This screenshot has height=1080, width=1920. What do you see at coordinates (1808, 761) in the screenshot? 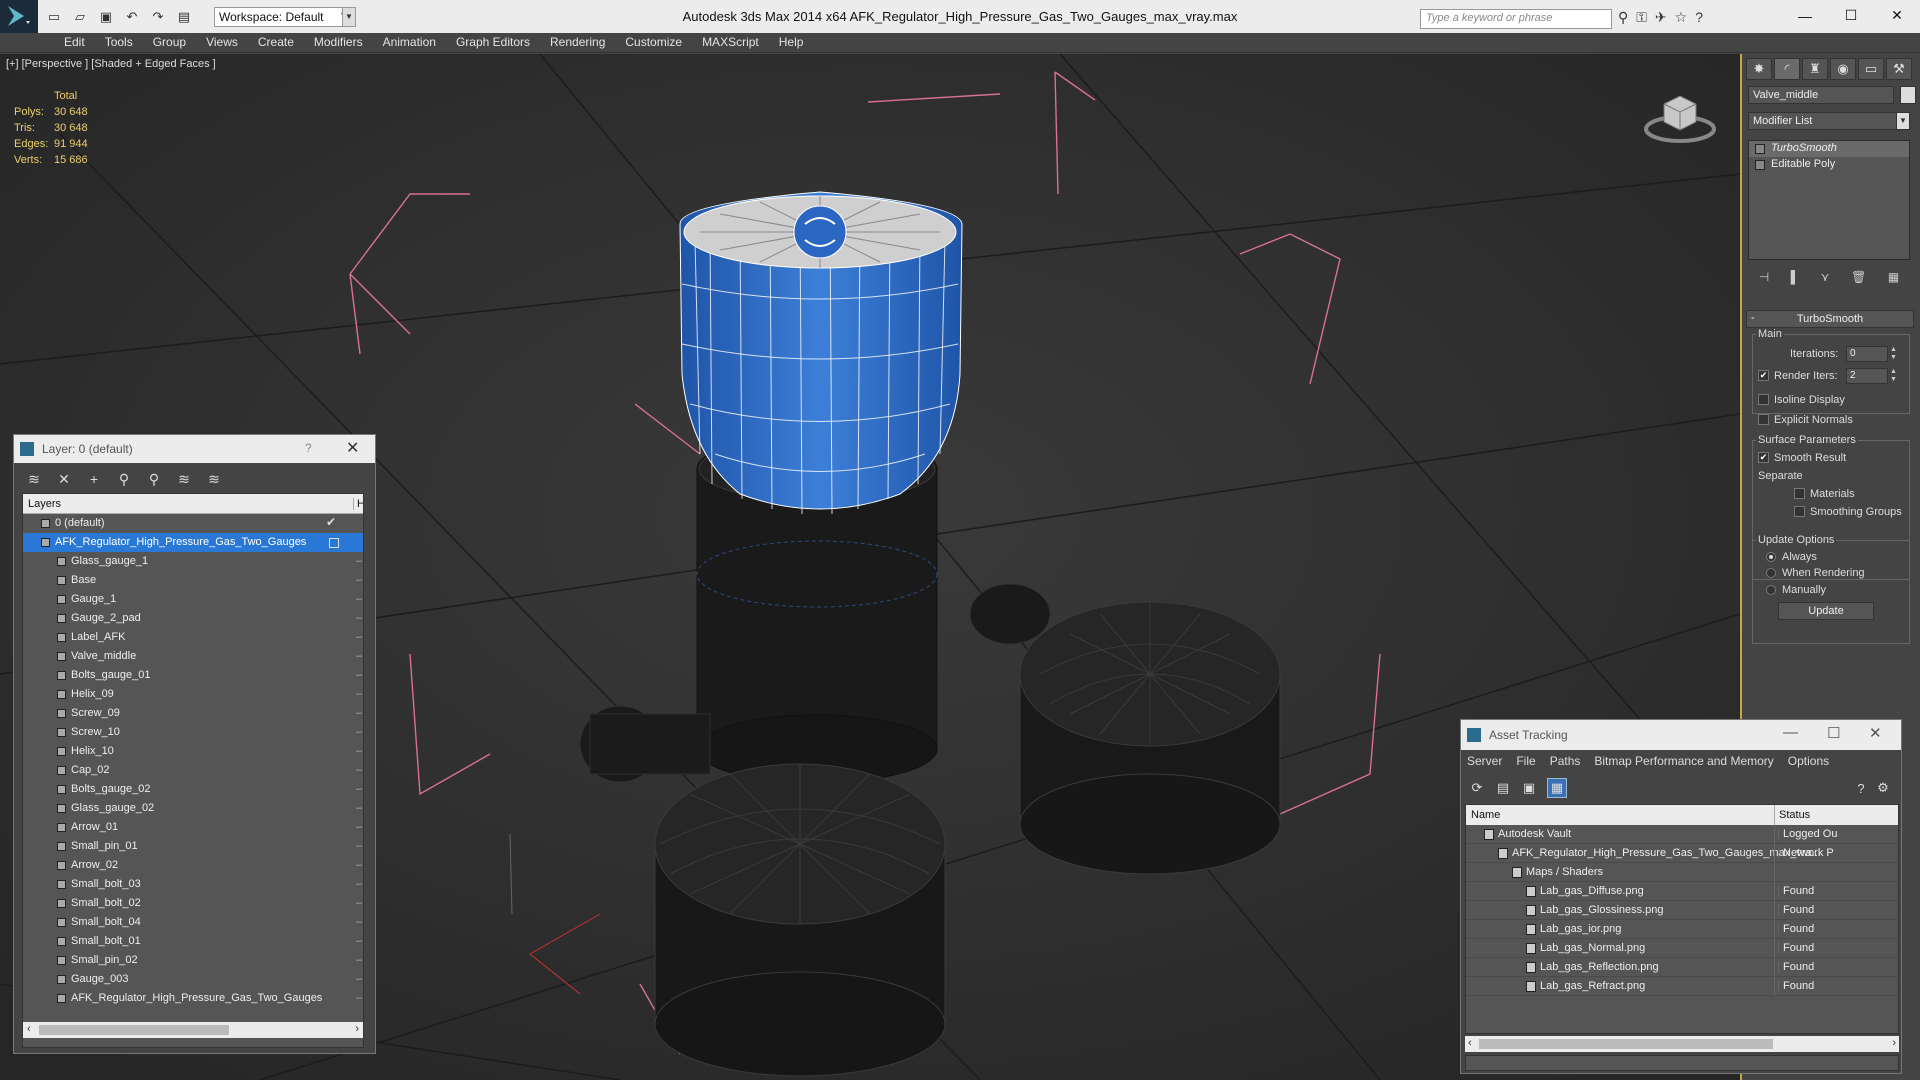
I see `asset-menu-options: Options` at bounding box center [1808, 761].